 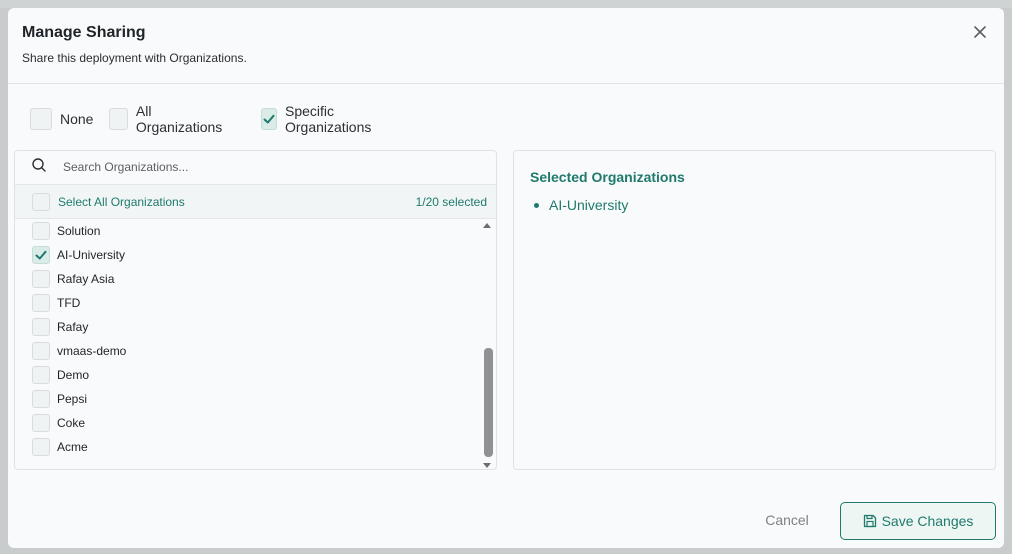 What do you see at coordinates (71, 423) in the screenshot?
I see `org-label: Coke` at bounding box center [71, 423].